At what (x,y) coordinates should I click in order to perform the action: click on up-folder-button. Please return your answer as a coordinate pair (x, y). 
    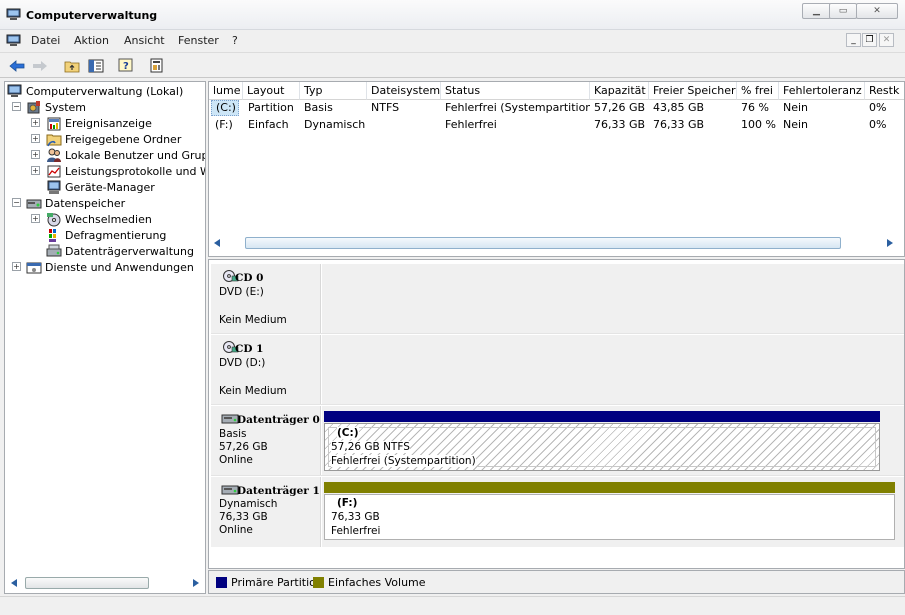
    Looking at the image, I should click on (72, 65).